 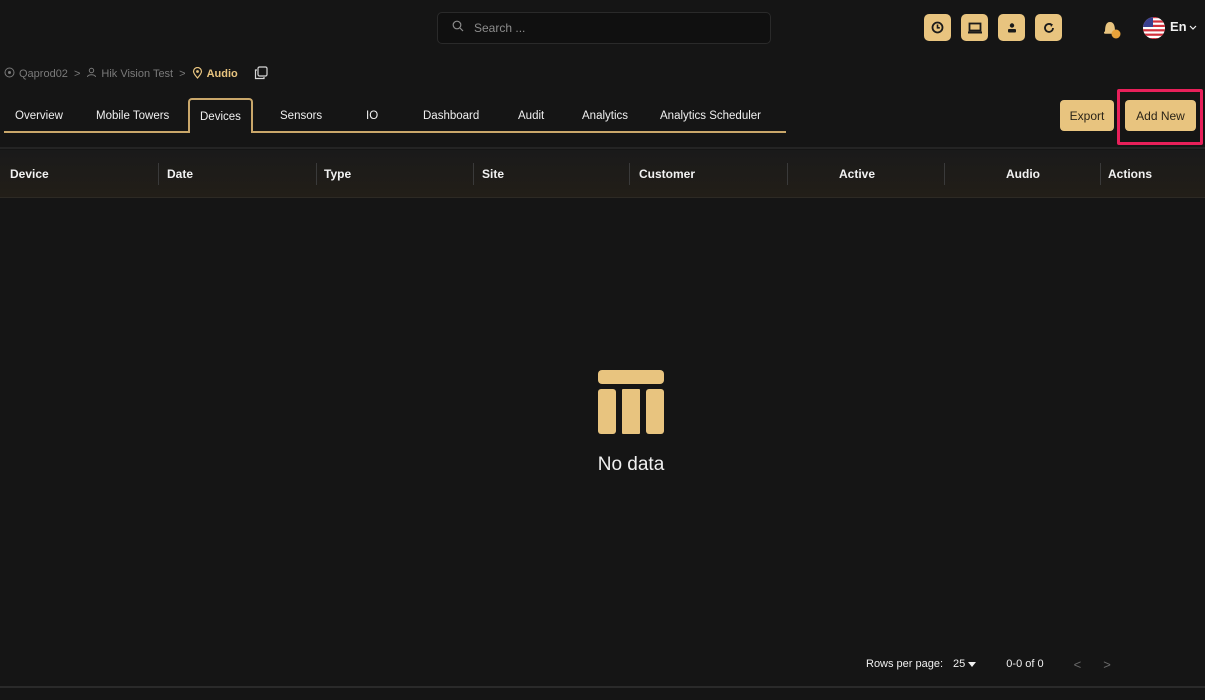 What do you see at coordinates (988, 664) in the screenshot?
I see `pagination: Rows per page: 25 0-0 of 0 < >` at bounding box center [988, 664].